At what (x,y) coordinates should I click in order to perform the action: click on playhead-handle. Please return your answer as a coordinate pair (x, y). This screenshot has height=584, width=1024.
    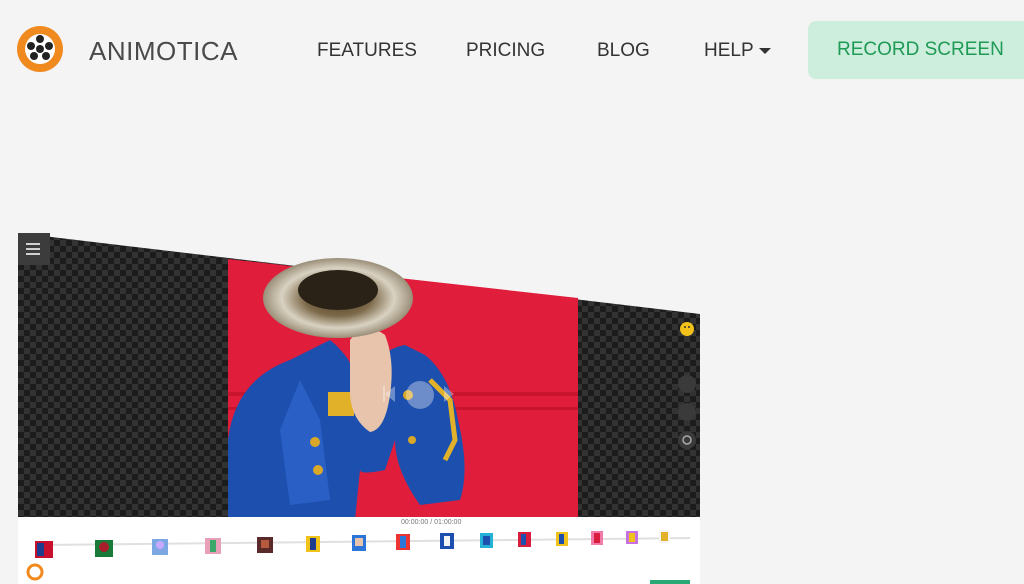
    Looking at the image, I should click on (35, 572).